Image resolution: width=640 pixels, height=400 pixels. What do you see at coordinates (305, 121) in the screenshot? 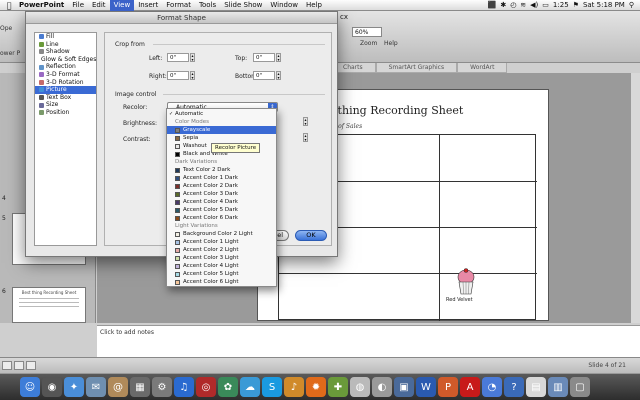
I see `brightness-stepper: ▴ ▾` at bounding box center [305, 121].